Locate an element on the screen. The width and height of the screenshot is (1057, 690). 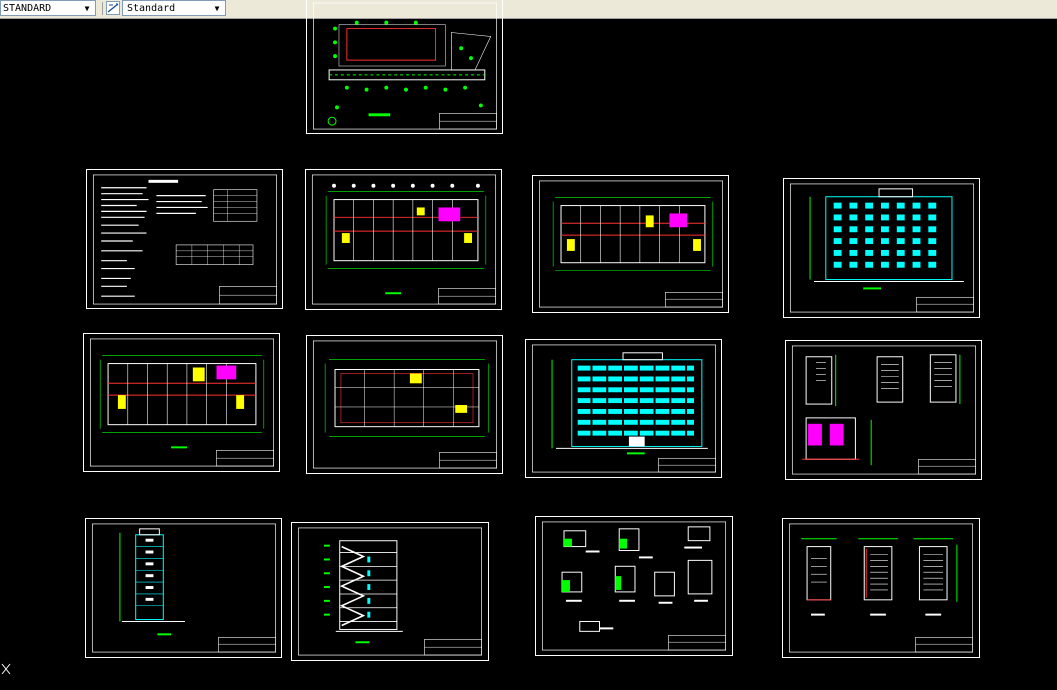
roof-plan-drawing is located at coordinates (404, 404).